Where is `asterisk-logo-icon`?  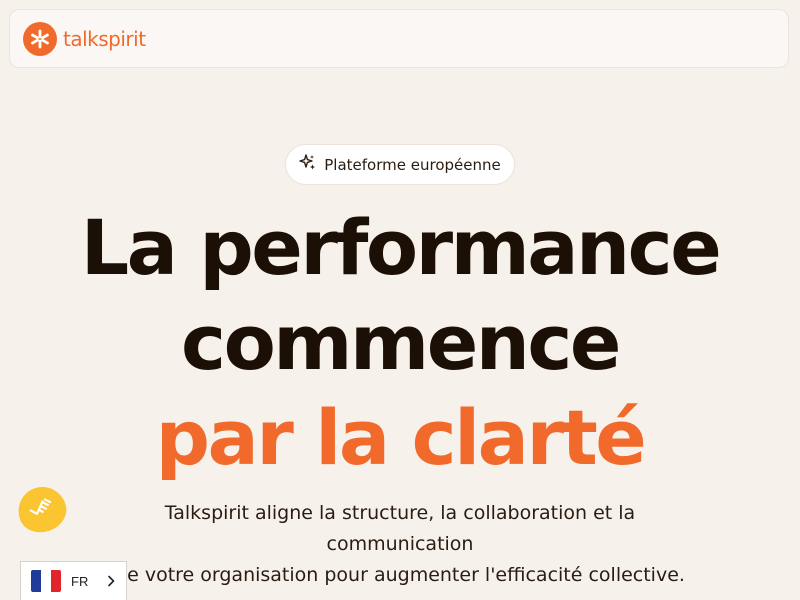
asterisk-logo-icon is located at coordinates (40, 39).